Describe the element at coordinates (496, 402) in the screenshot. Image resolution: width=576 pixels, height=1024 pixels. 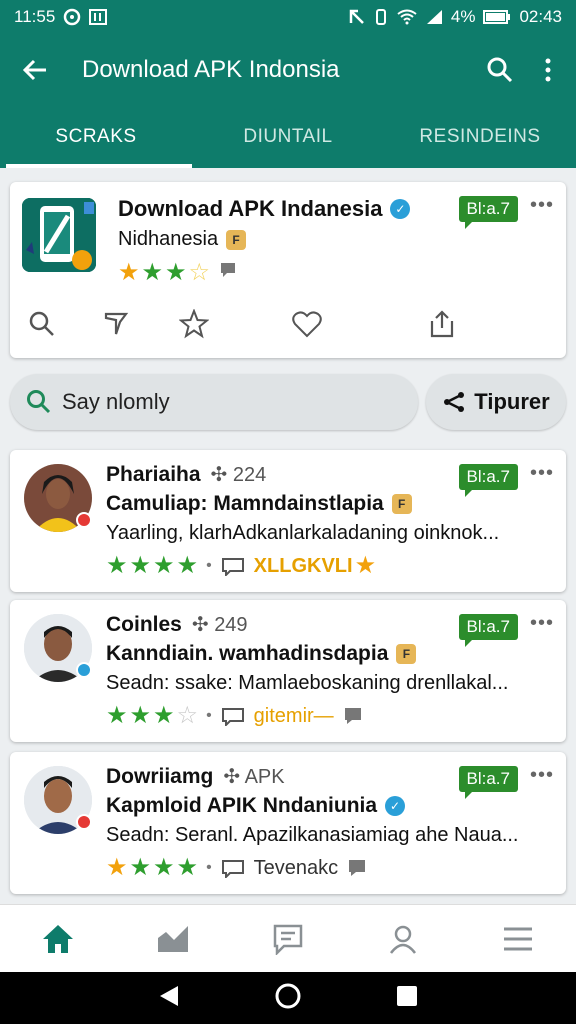
I see `share-pill-button: Tipurer` at that location.